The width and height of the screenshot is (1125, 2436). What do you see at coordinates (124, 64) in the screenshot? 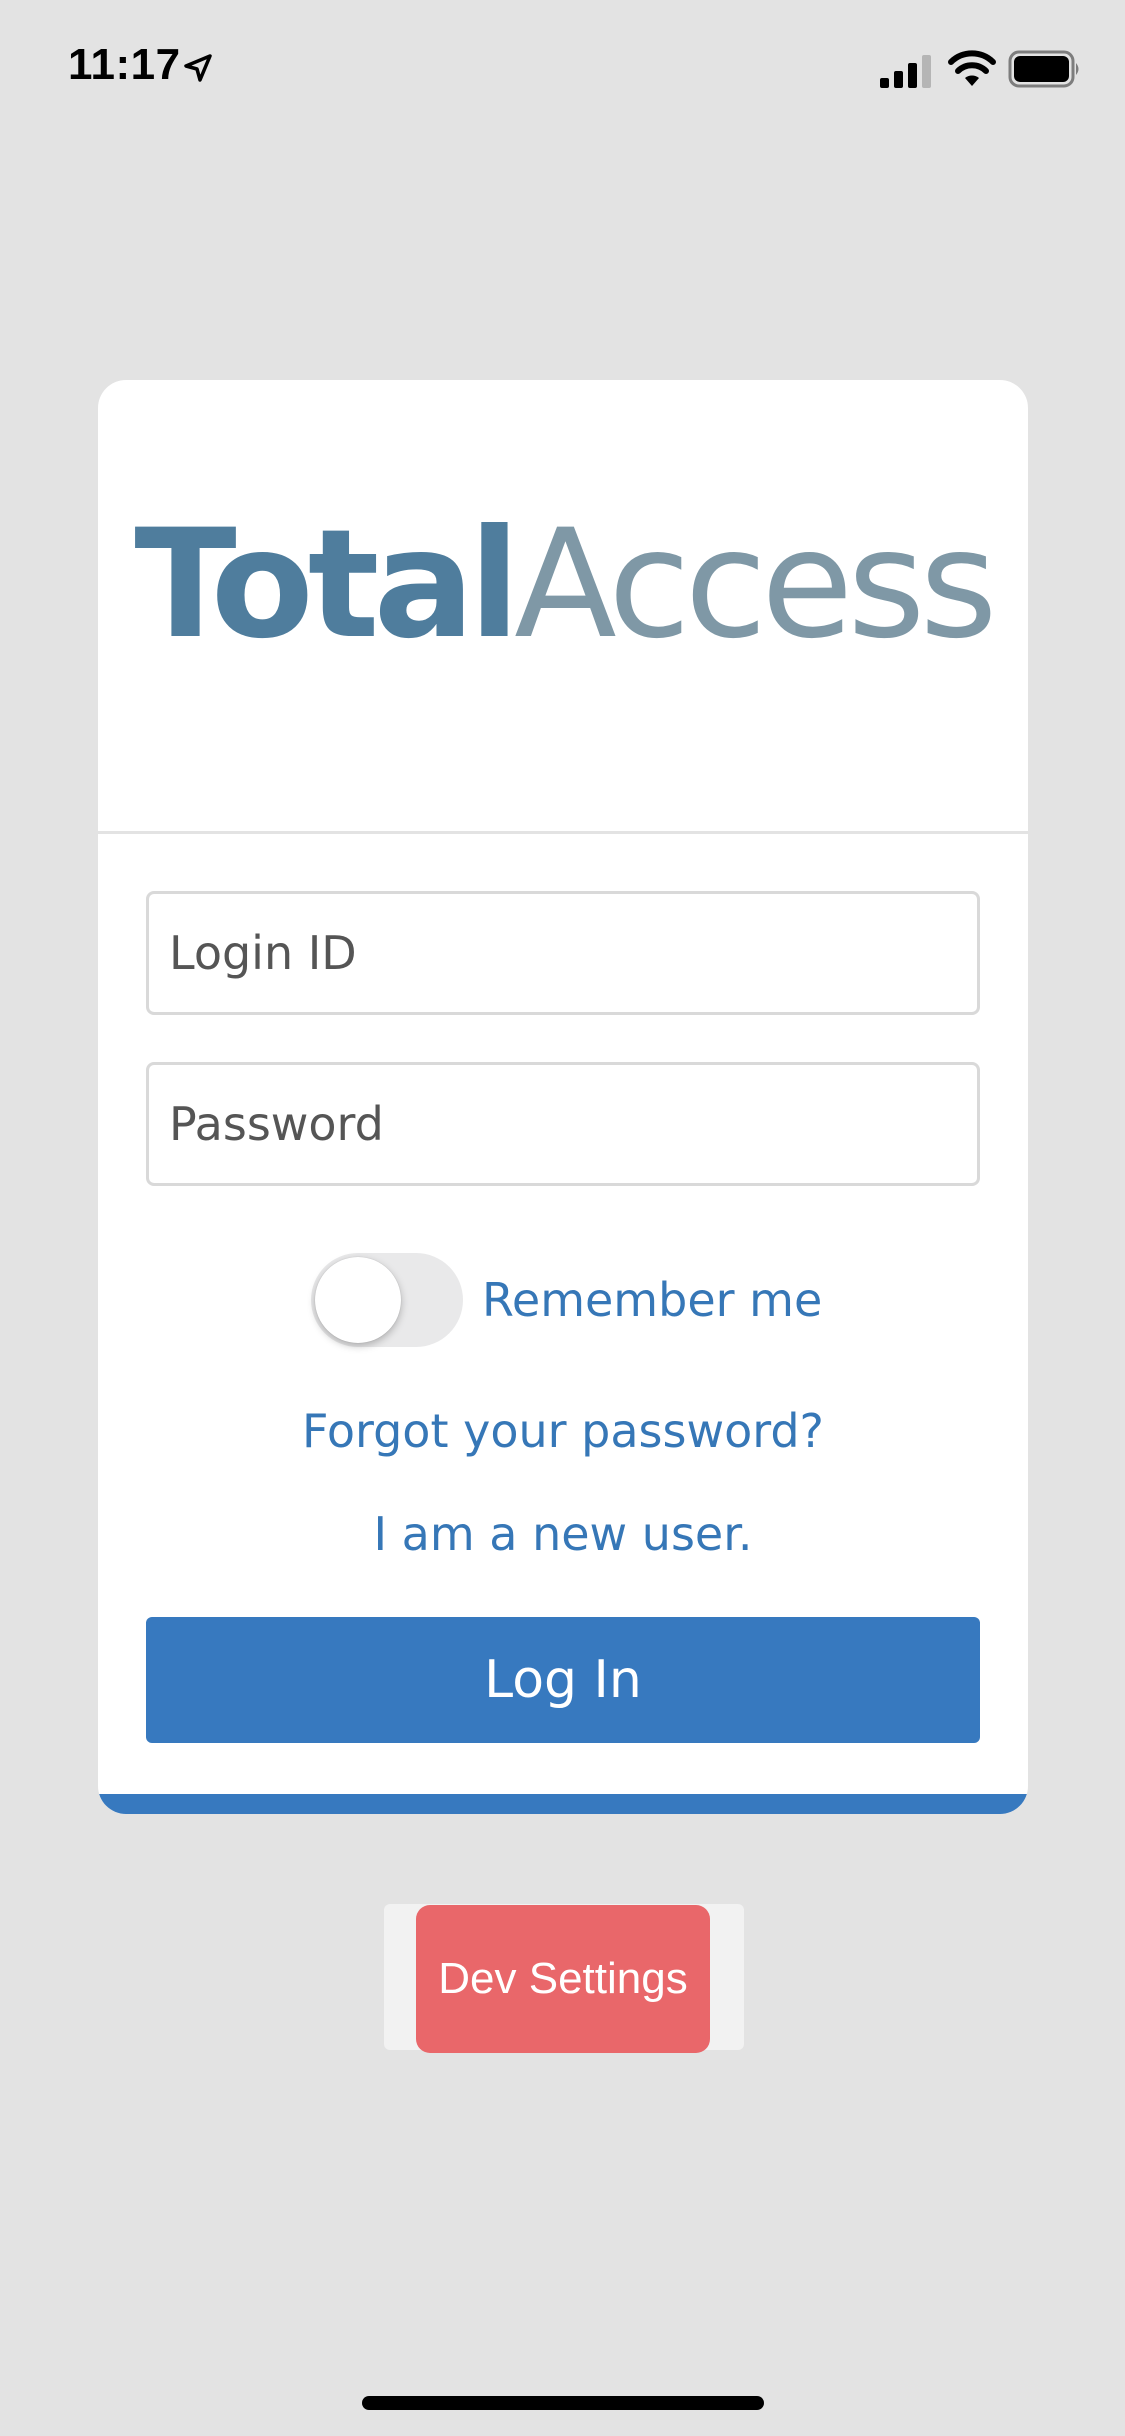
I see `status-time: 11:17` at bounding box center [124, 64].